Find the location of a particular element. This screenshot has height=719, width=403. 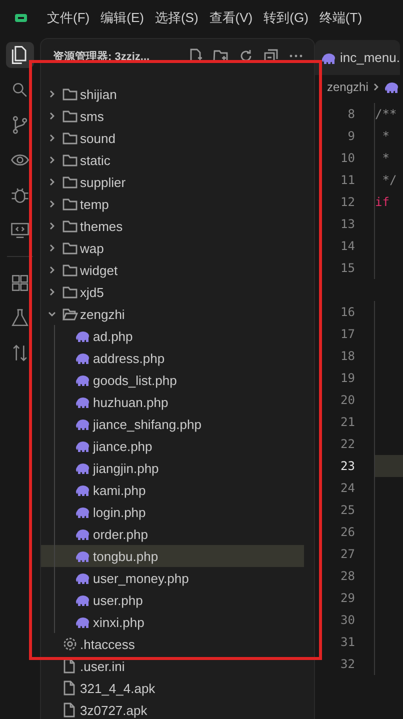

tree-row: order.php is located at coordinates (172, 534).